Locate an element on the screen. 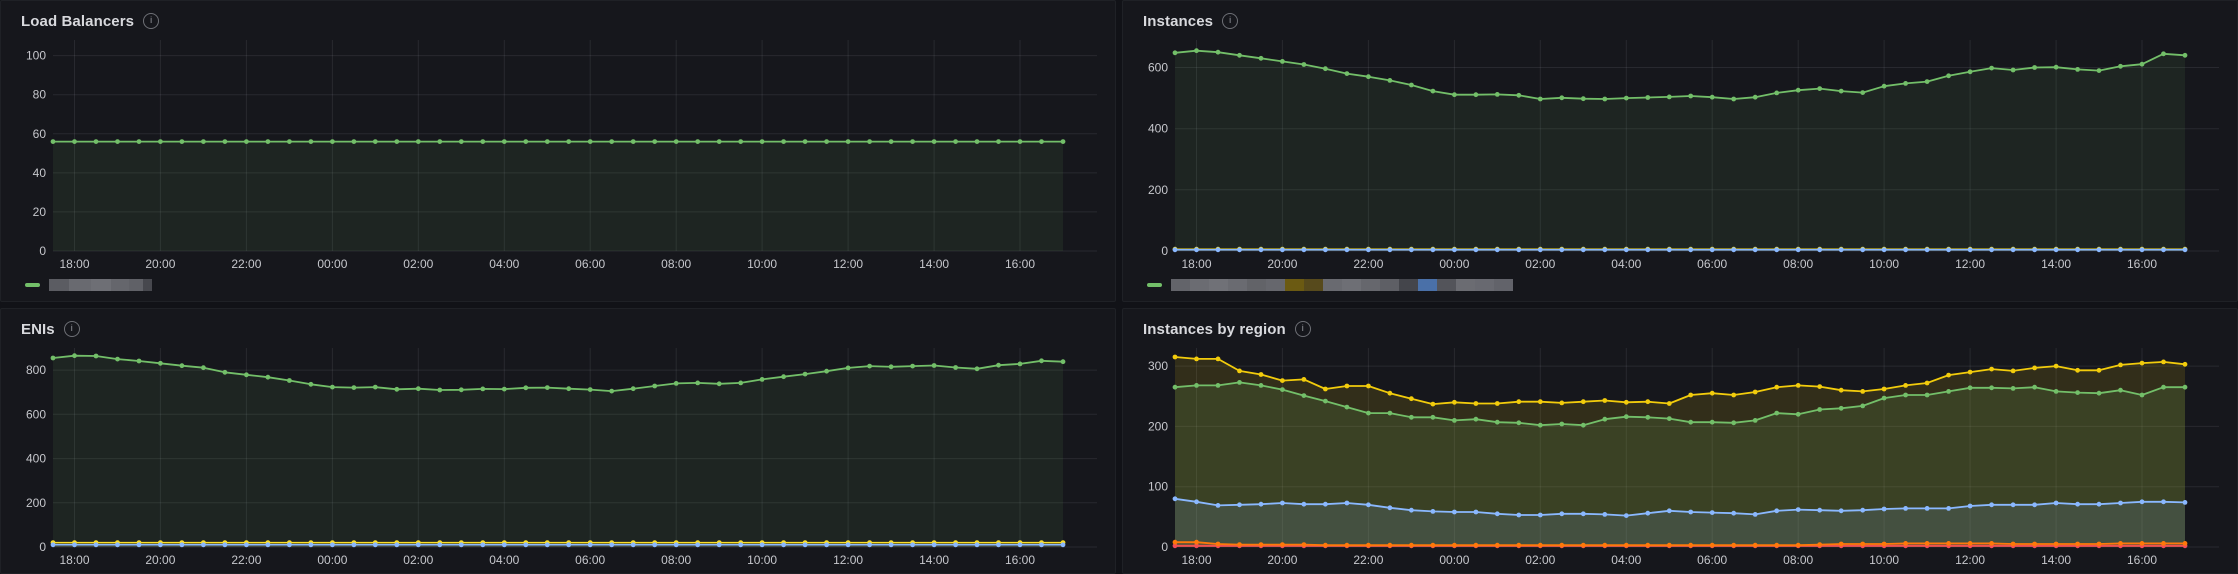  svg-text: 20 is located at coordinates (40, 212).